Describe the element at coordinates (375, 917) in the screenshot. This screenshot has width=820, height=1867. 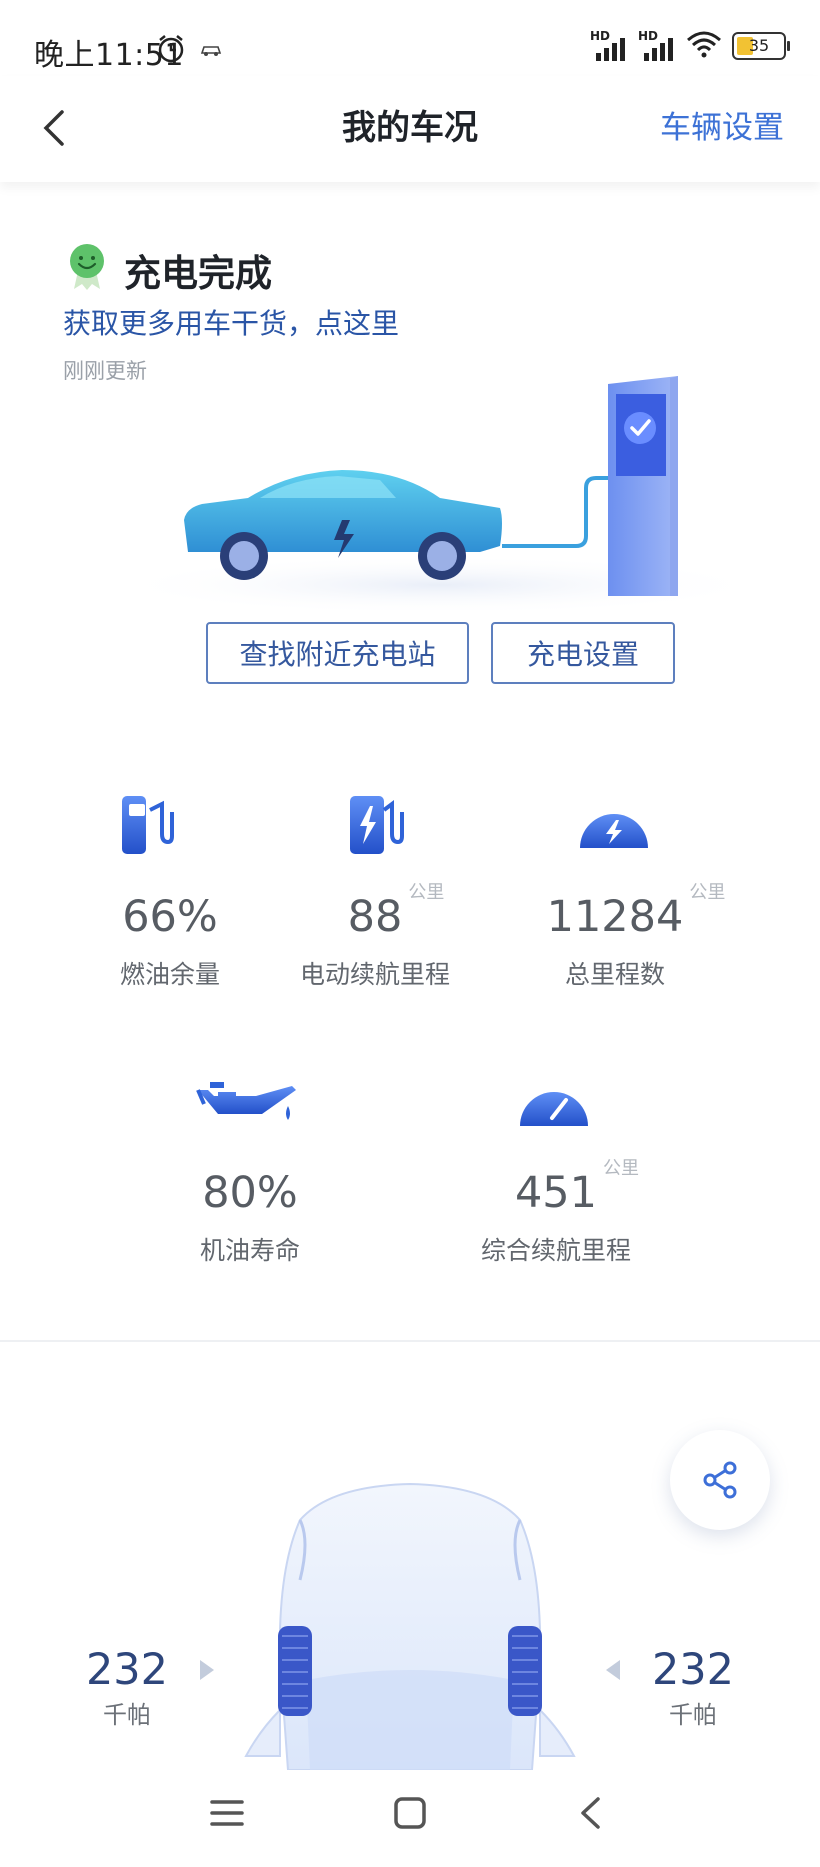
I see `electric-range-value: 88` at that location.